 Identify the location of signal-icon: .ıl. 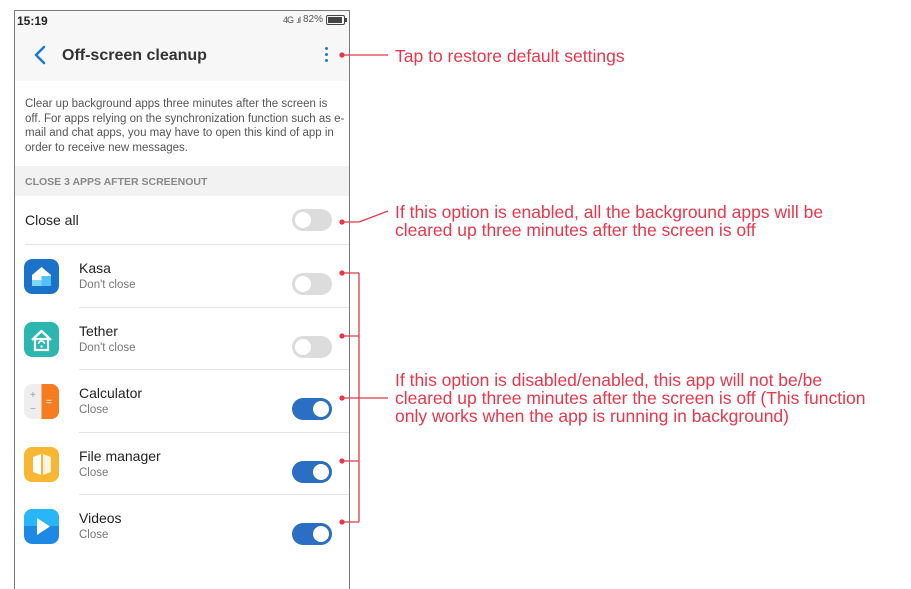
(298, 19).